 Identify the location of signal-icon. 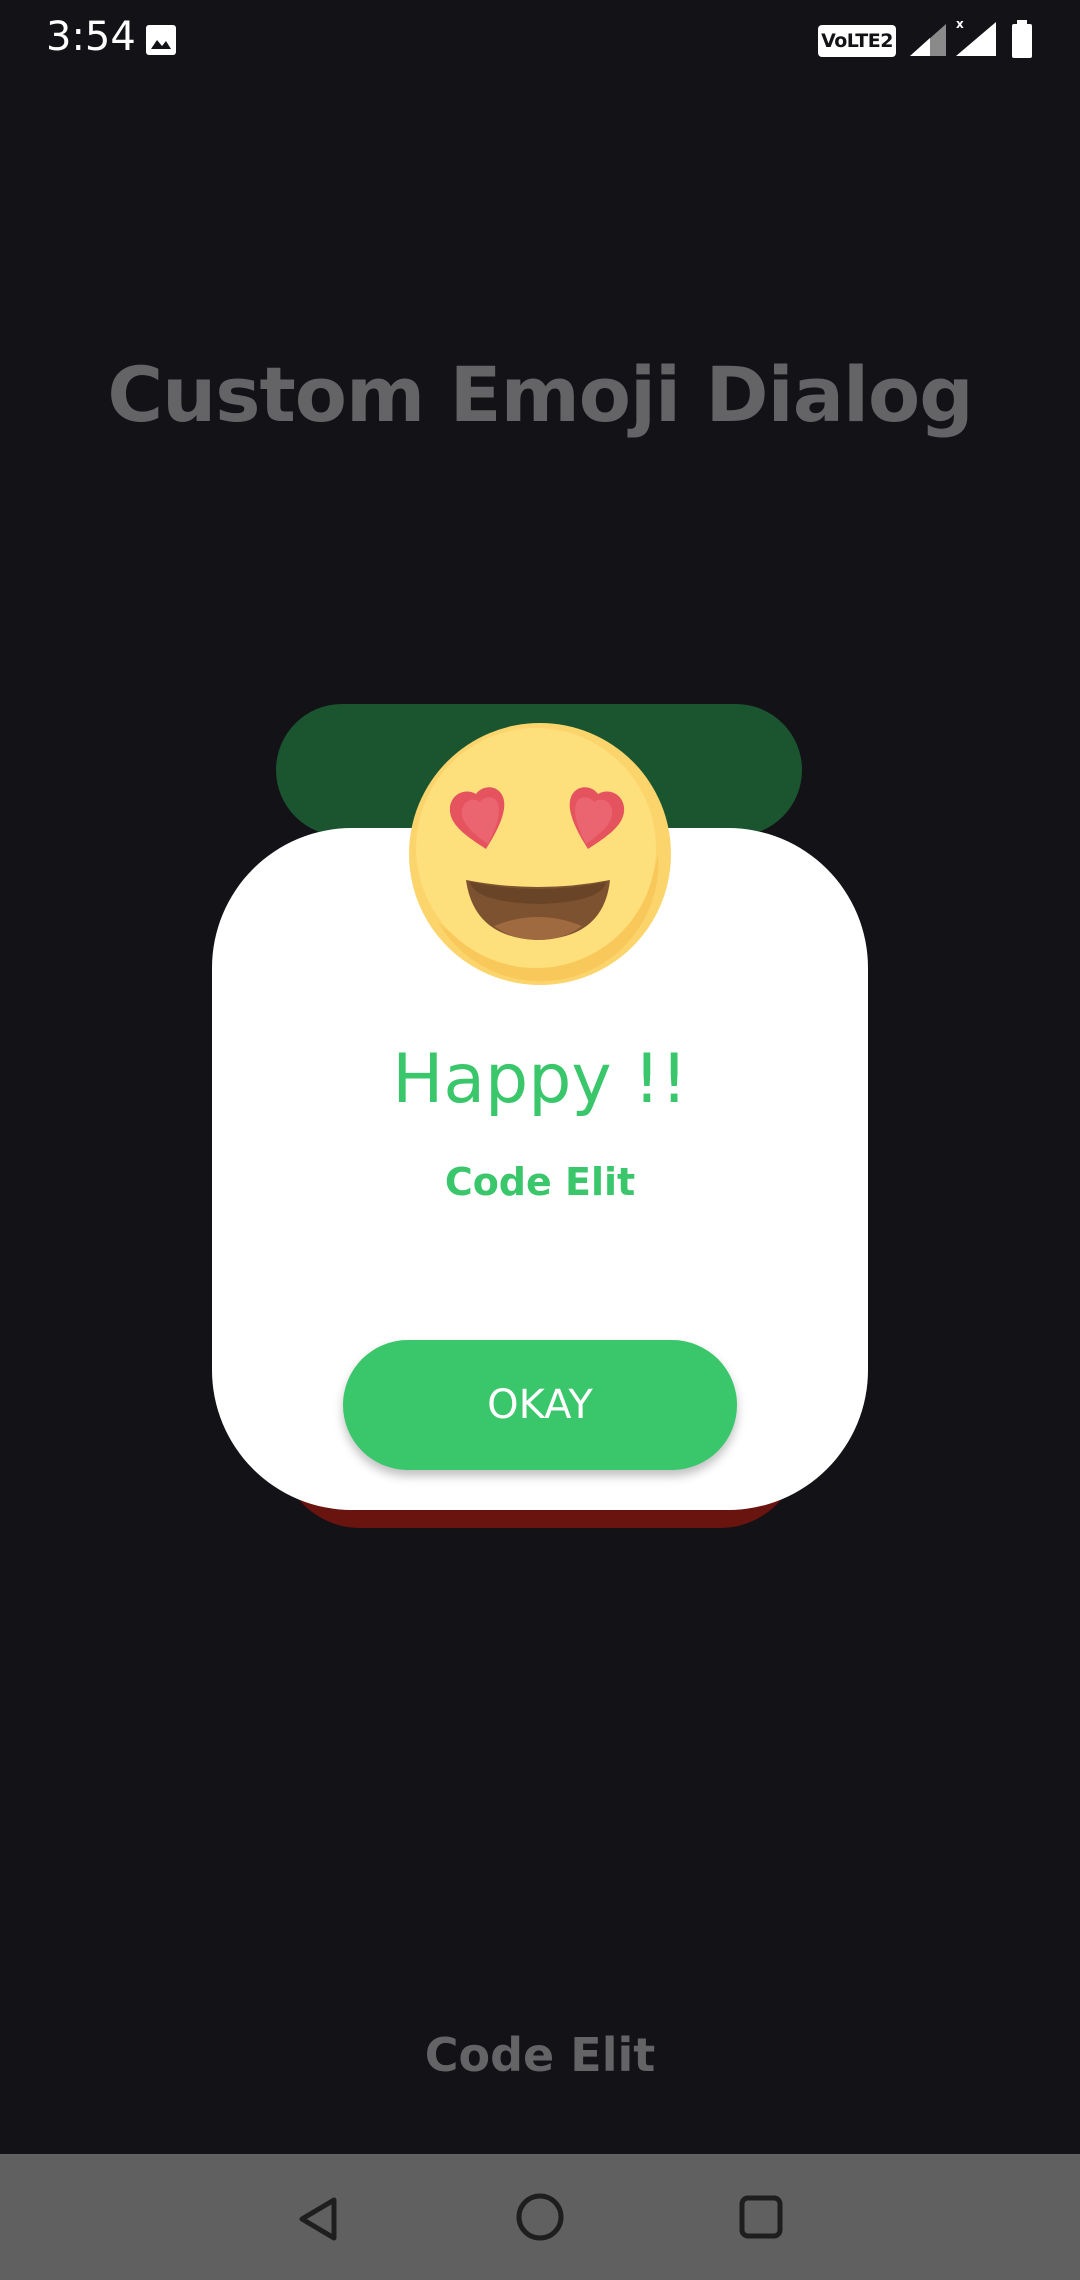
(928, 40).